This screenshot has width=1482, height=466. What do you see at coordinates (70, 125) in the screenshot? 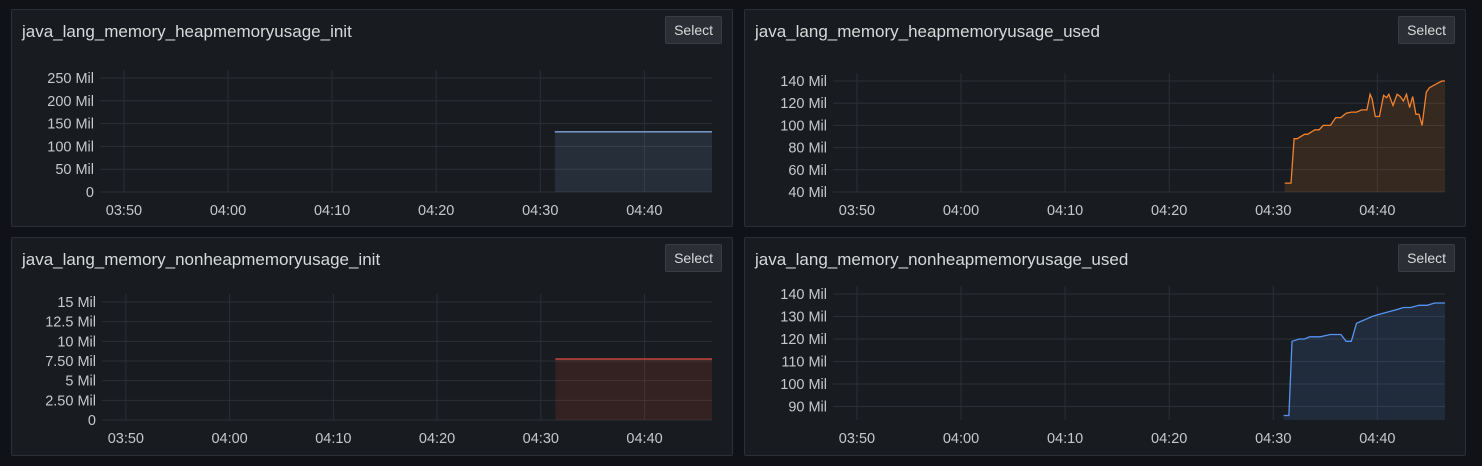
I see `y-tick-label: 150 Mil` at bounding box center [70, 125].